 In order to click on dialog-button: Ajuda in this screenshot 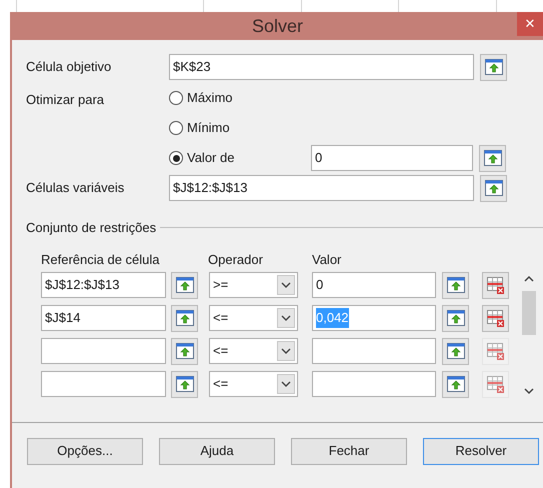, I will do `click(217, 451)`.